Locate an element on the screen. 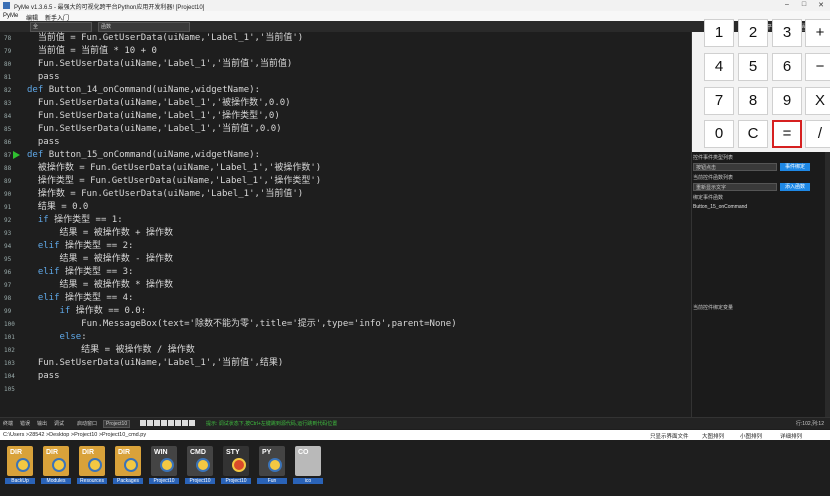  calc-key-15: / is located at coordinates (817, 134).